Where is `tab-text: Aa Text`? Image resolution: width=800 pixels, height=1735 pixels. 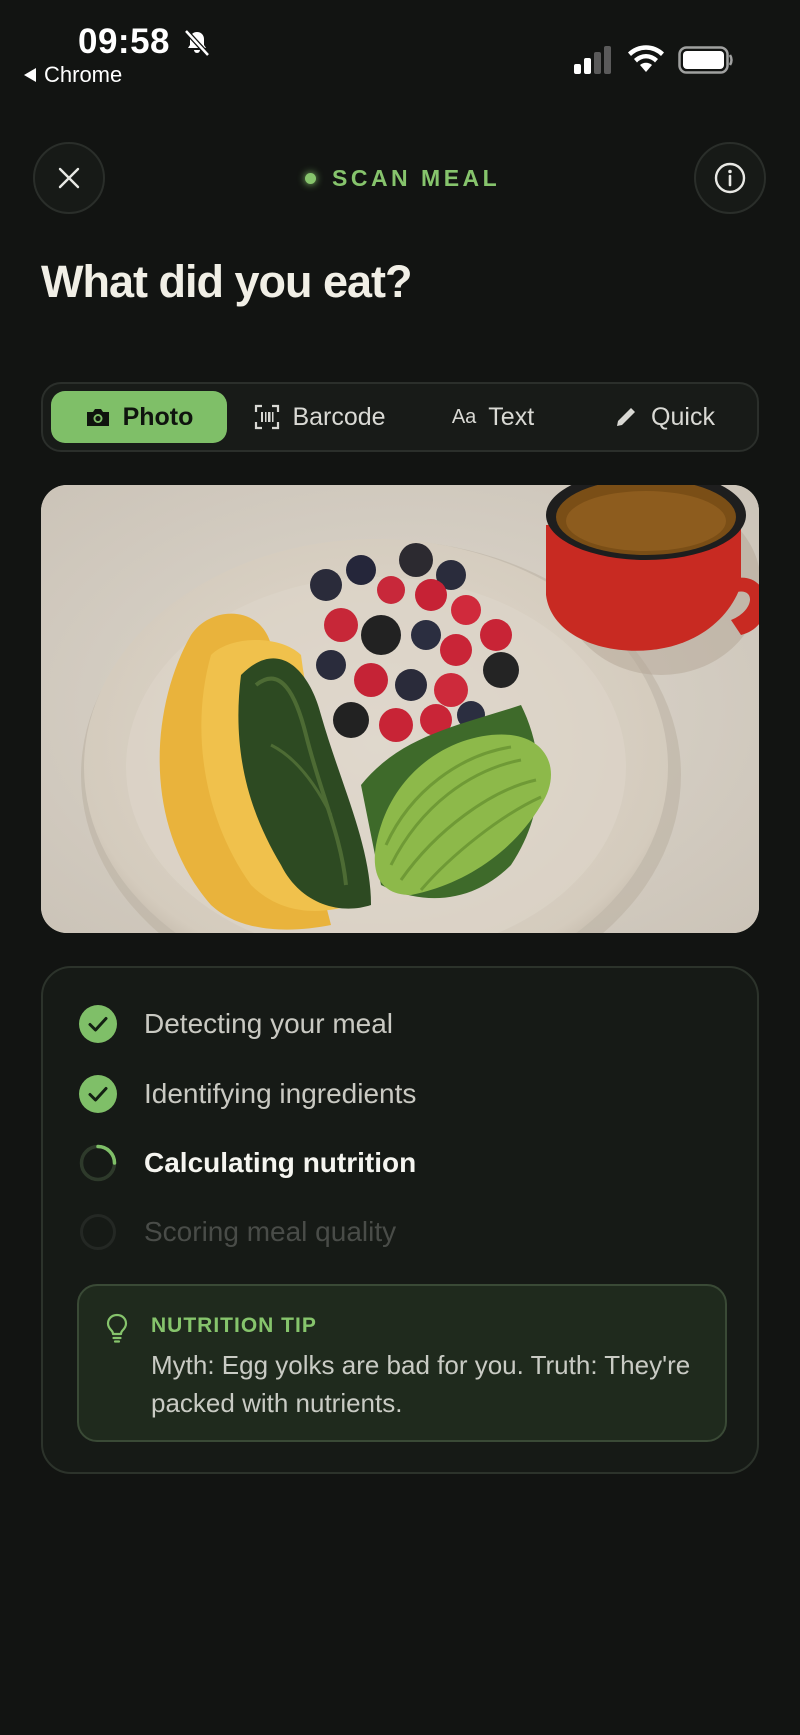
tab-text: Aa Text is located at coordinates (493, 417).